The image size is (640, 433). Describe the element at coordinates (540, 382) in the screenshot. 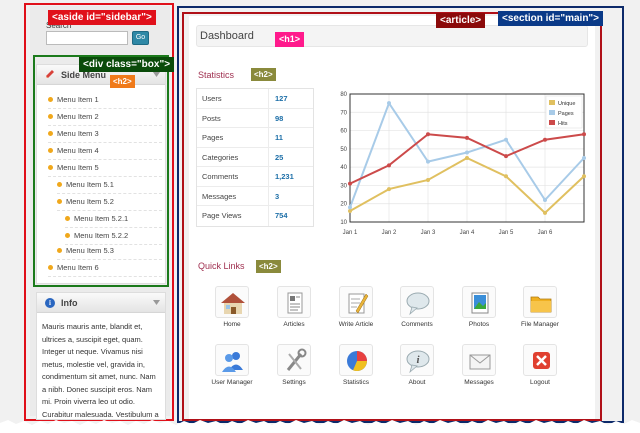

I see `quick-link-label: Logout` at that location.